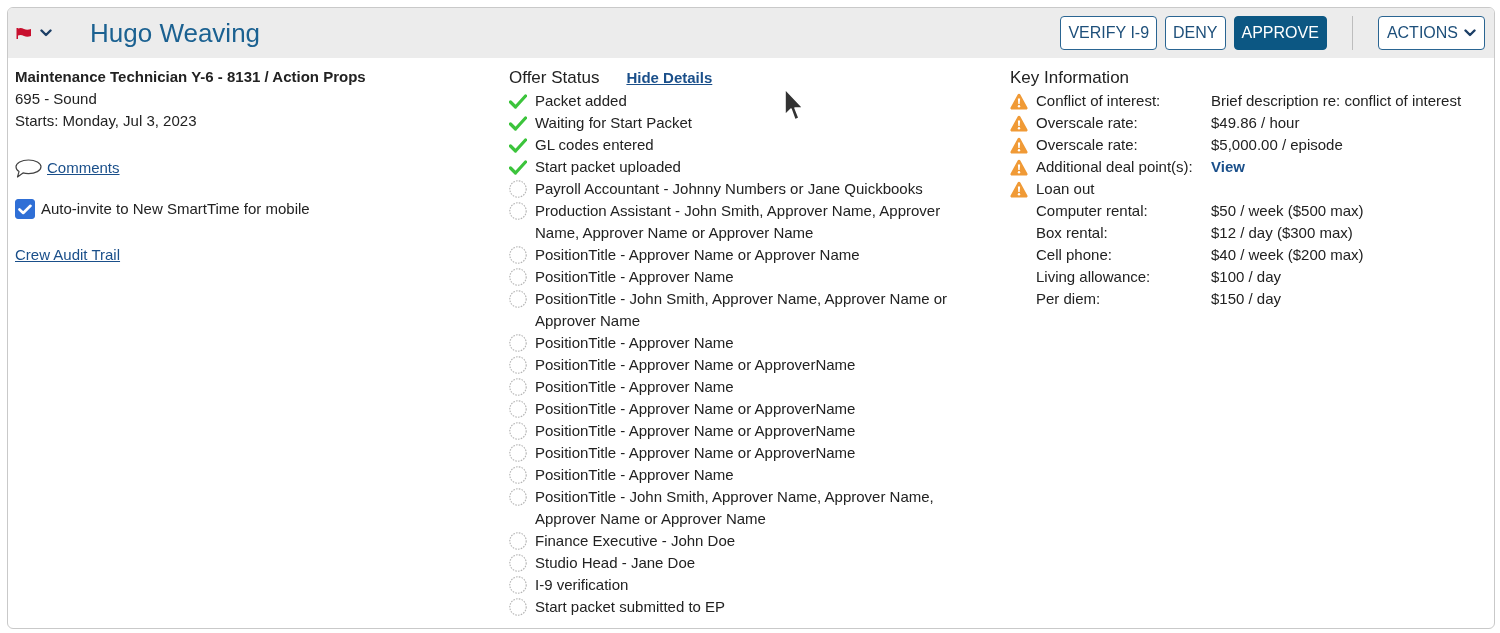 The height and width of the screenshot is (633, 1500). I want to click on info-value: $150 / day, so click(1246, 299).